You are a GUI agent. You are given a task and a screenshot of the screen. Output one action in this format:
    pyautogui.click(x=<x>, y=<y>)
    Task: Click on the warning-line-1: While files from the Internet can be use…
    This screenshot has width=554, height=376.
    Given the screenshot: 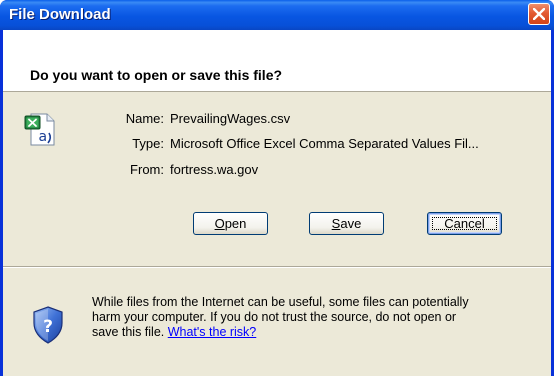 What is the action you would take?
    pyautogui.click(x=280, y=302)
    